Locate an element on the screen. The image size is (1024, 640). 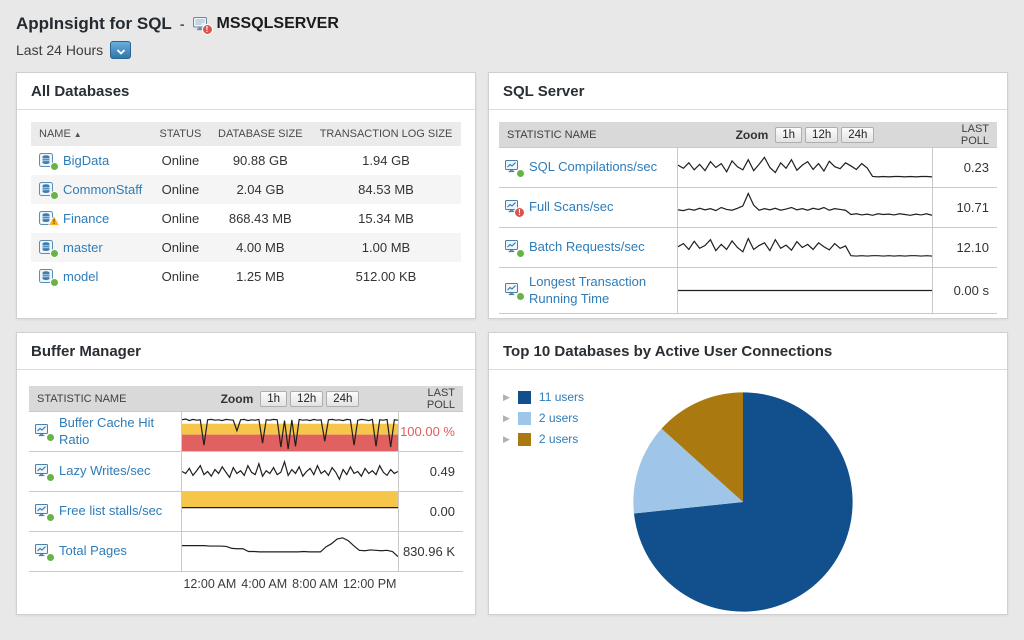
time-range-dropdown-button is located at coordinates (121, 50).